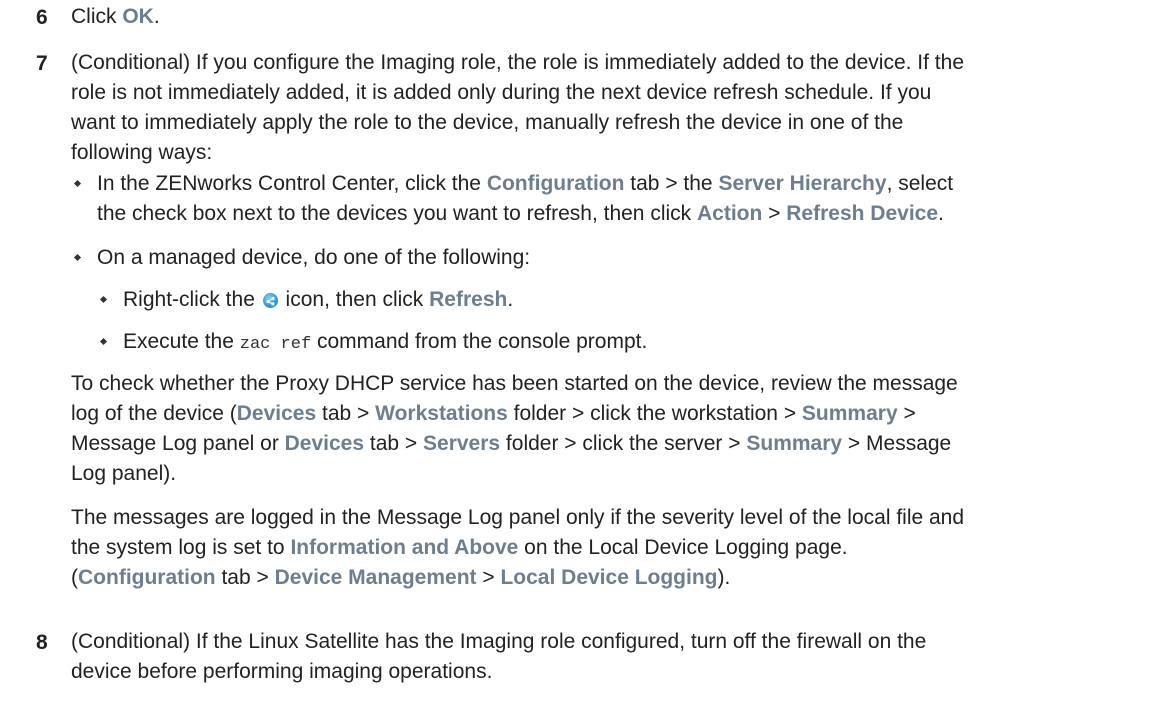 Image resolution: width=1175 pixels, height=704 pixels. I want to click on ui-term-workstations: Workstations, so click(441, 413).